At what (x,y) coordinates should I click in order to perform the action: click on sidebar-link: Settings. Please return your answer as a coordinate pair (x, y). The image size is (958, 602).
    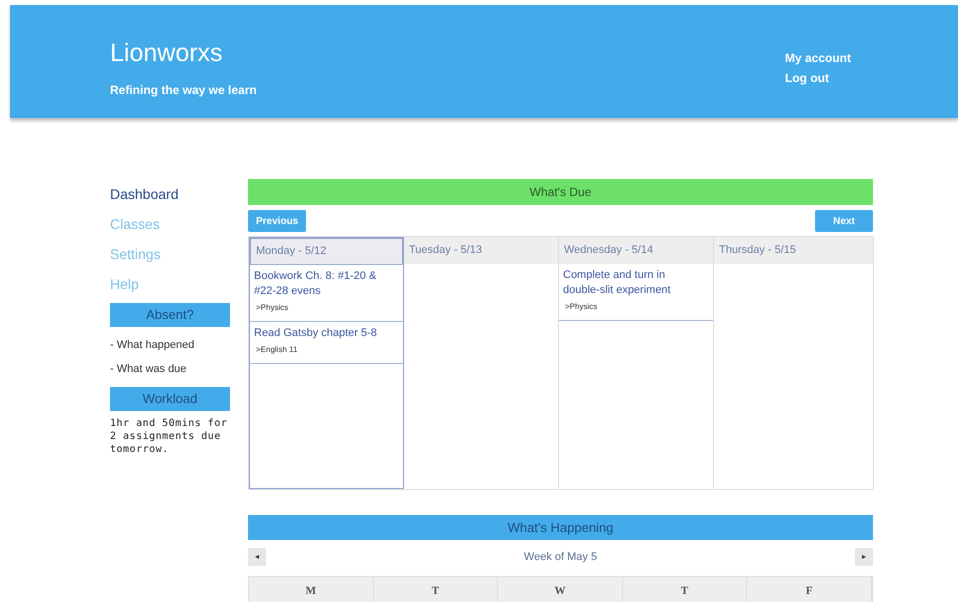
    Looking at the image, I should click on (135, 254).